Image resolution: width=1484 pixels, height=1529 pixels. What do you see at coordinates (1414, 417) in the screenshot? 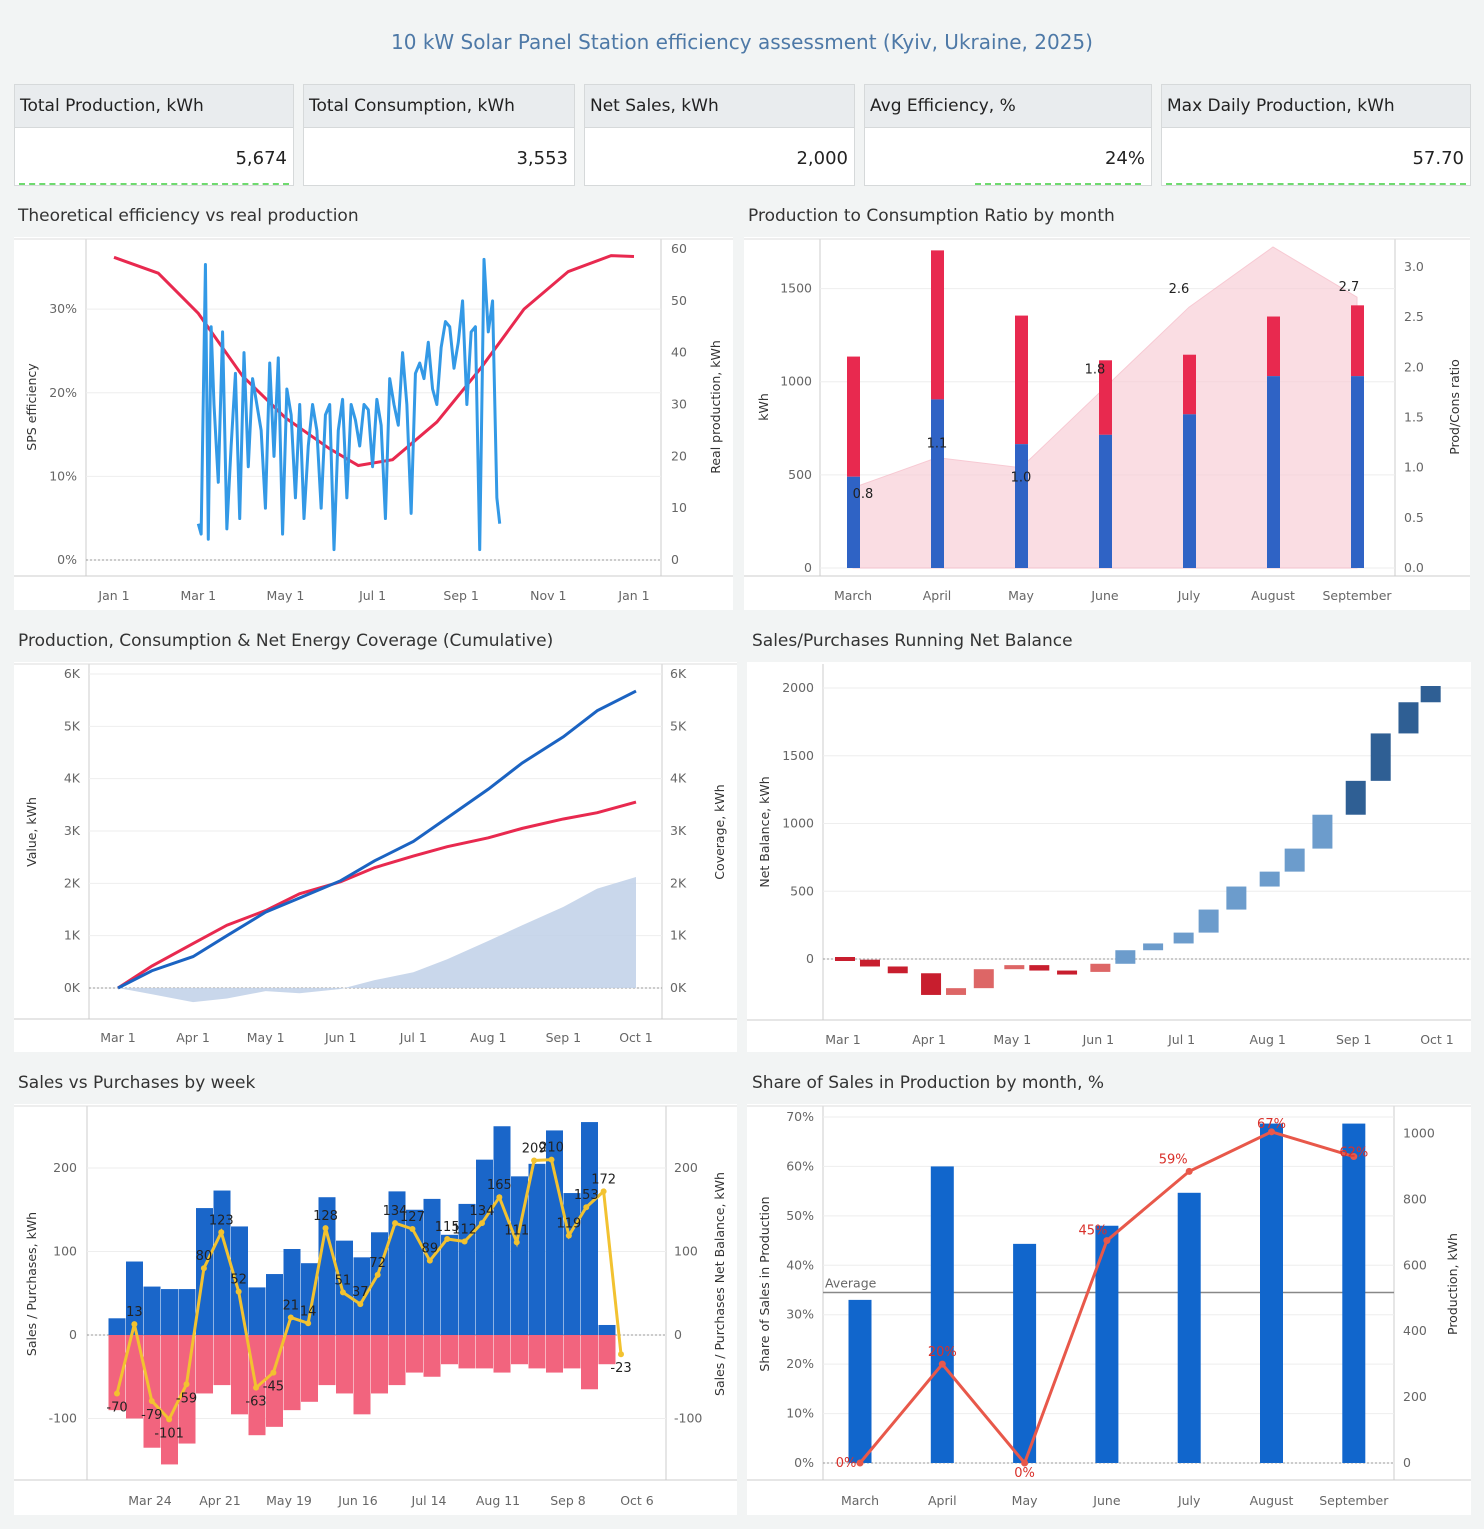
I see `tick-label: 1.5` at bounding box center [1414, 417].